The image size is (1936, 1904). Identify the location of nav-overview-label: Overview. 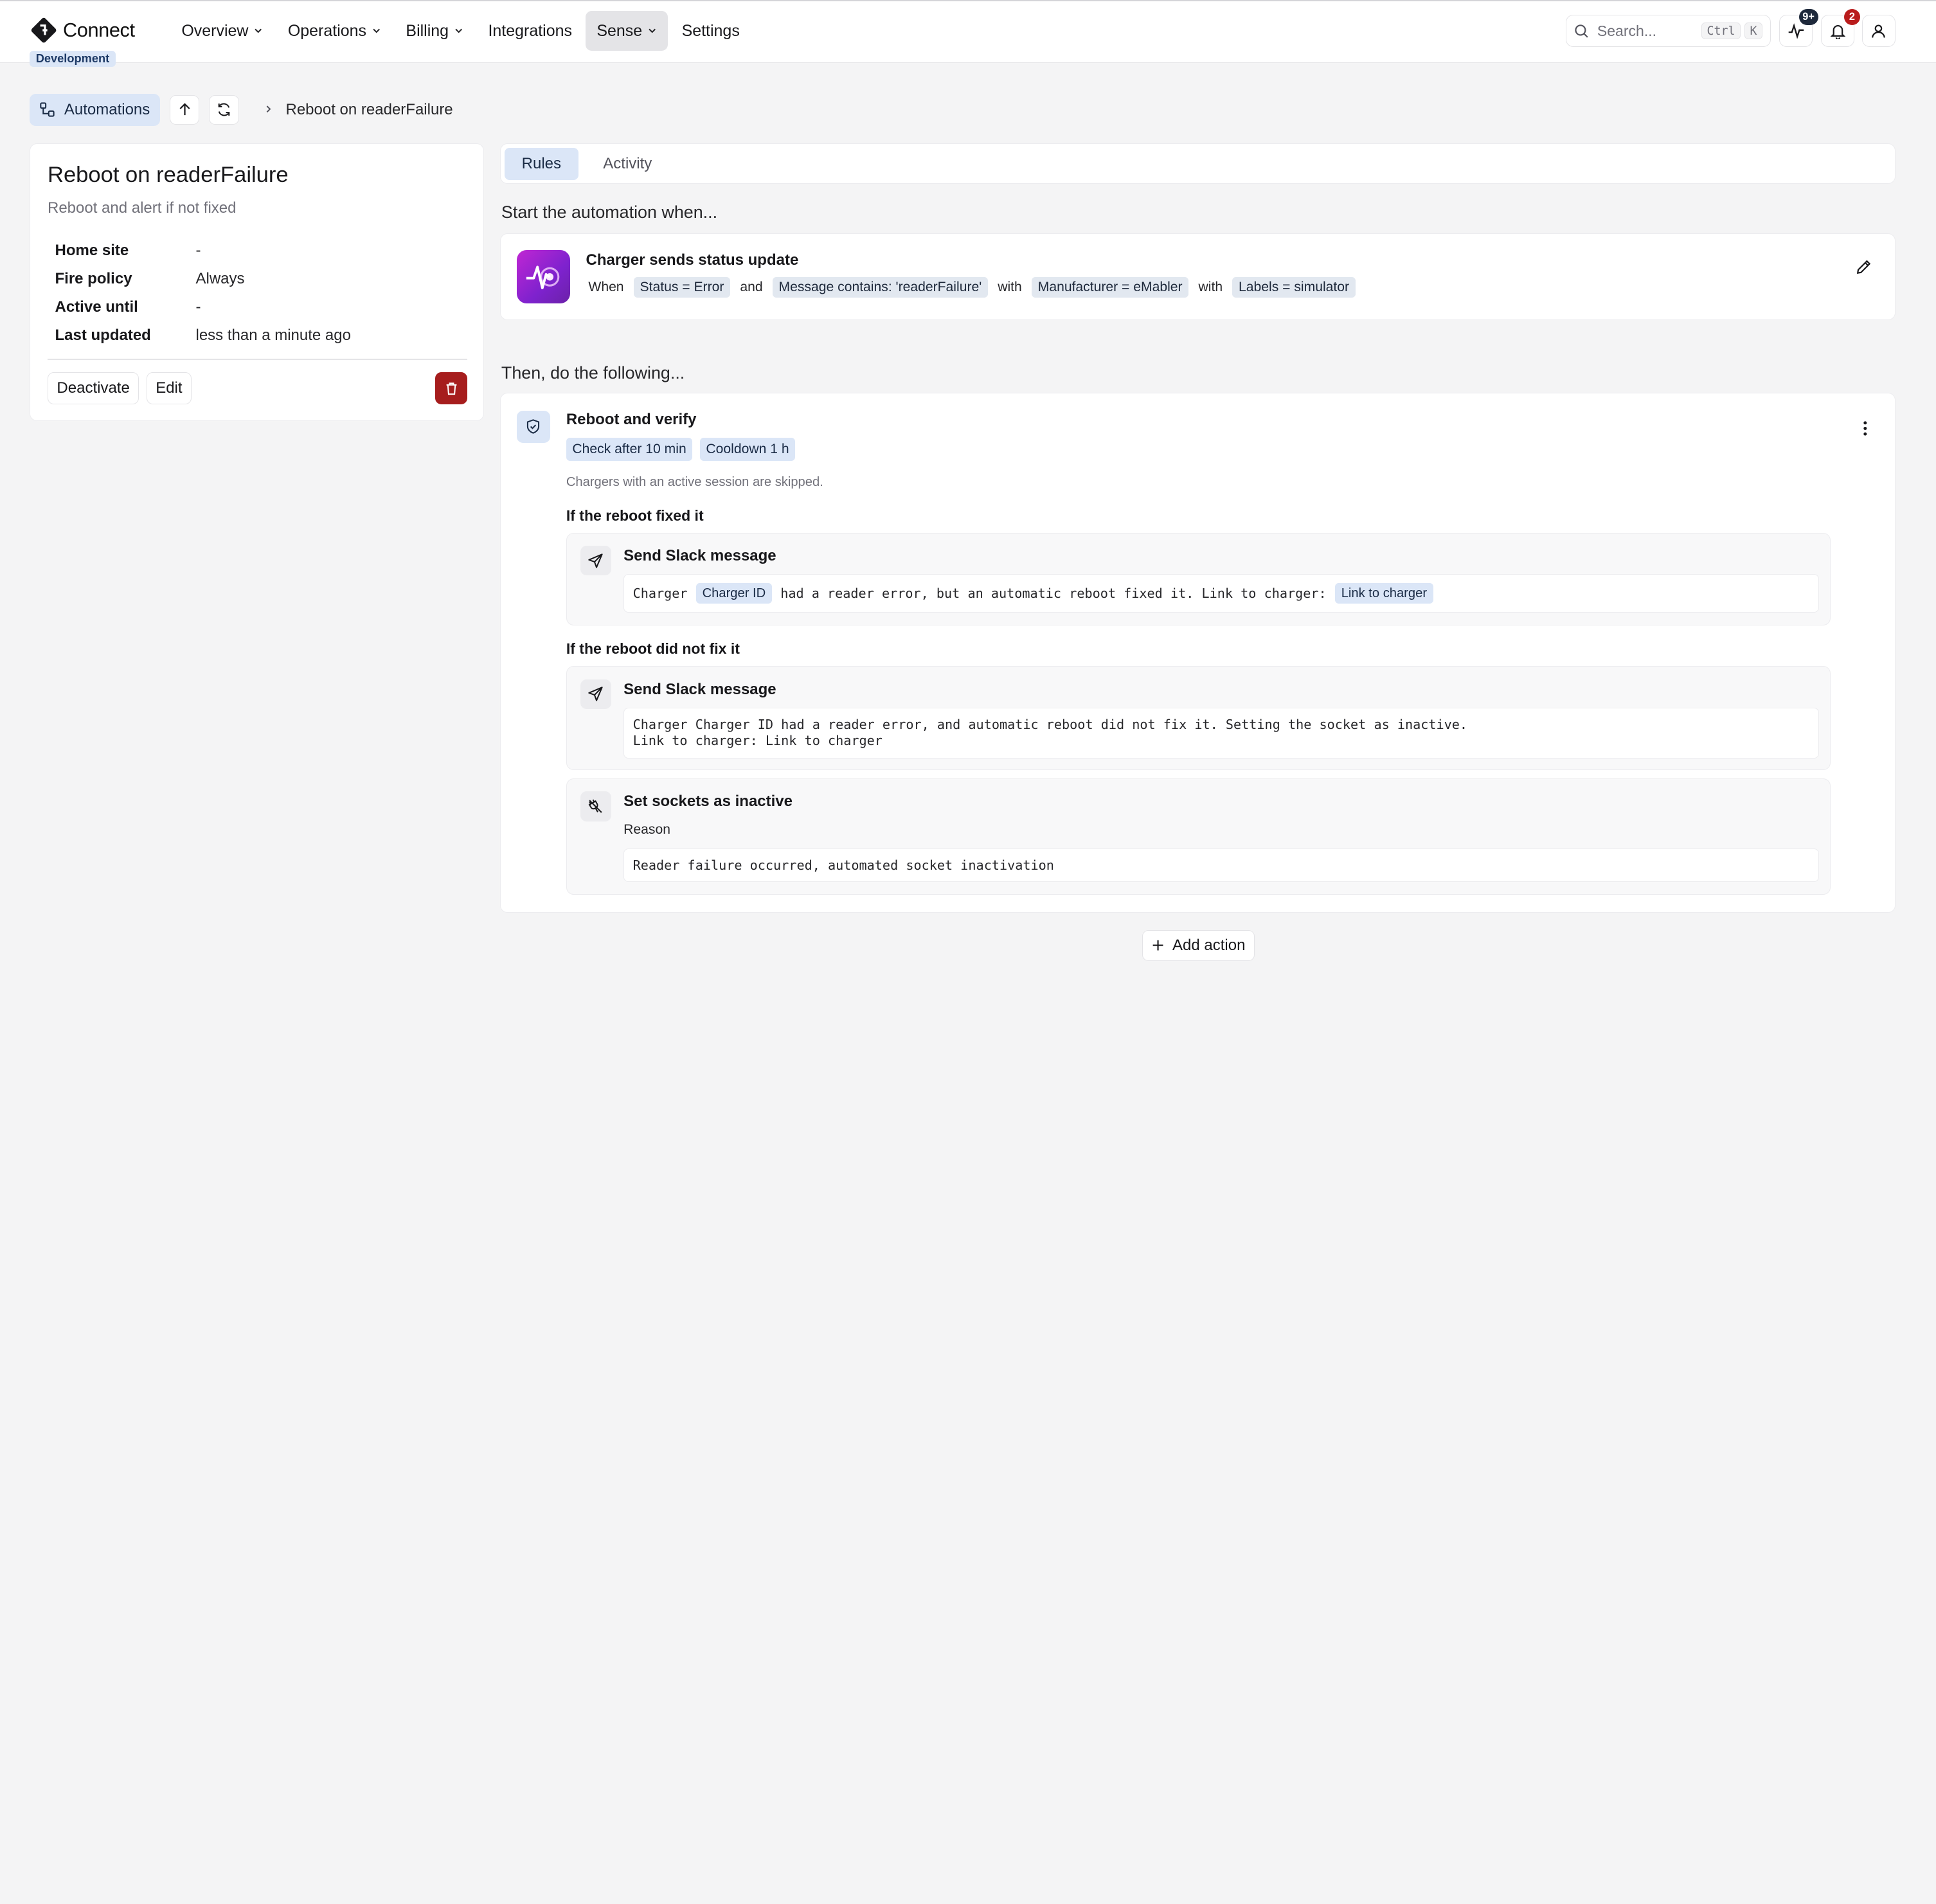
(215, 30).